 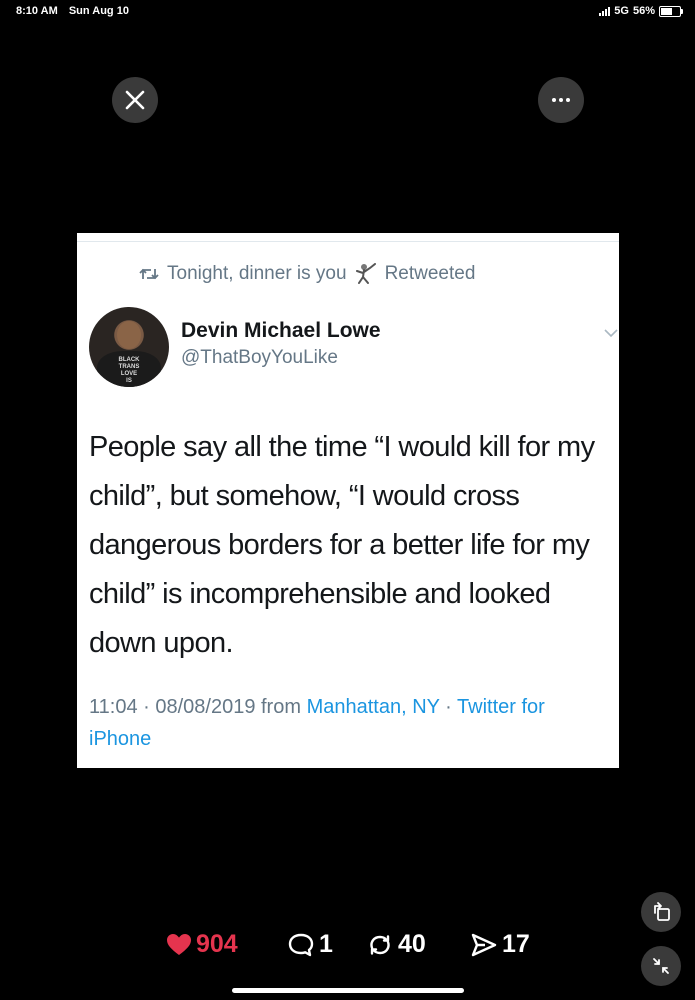 I want to click on divider, so click(x=348, y=241).